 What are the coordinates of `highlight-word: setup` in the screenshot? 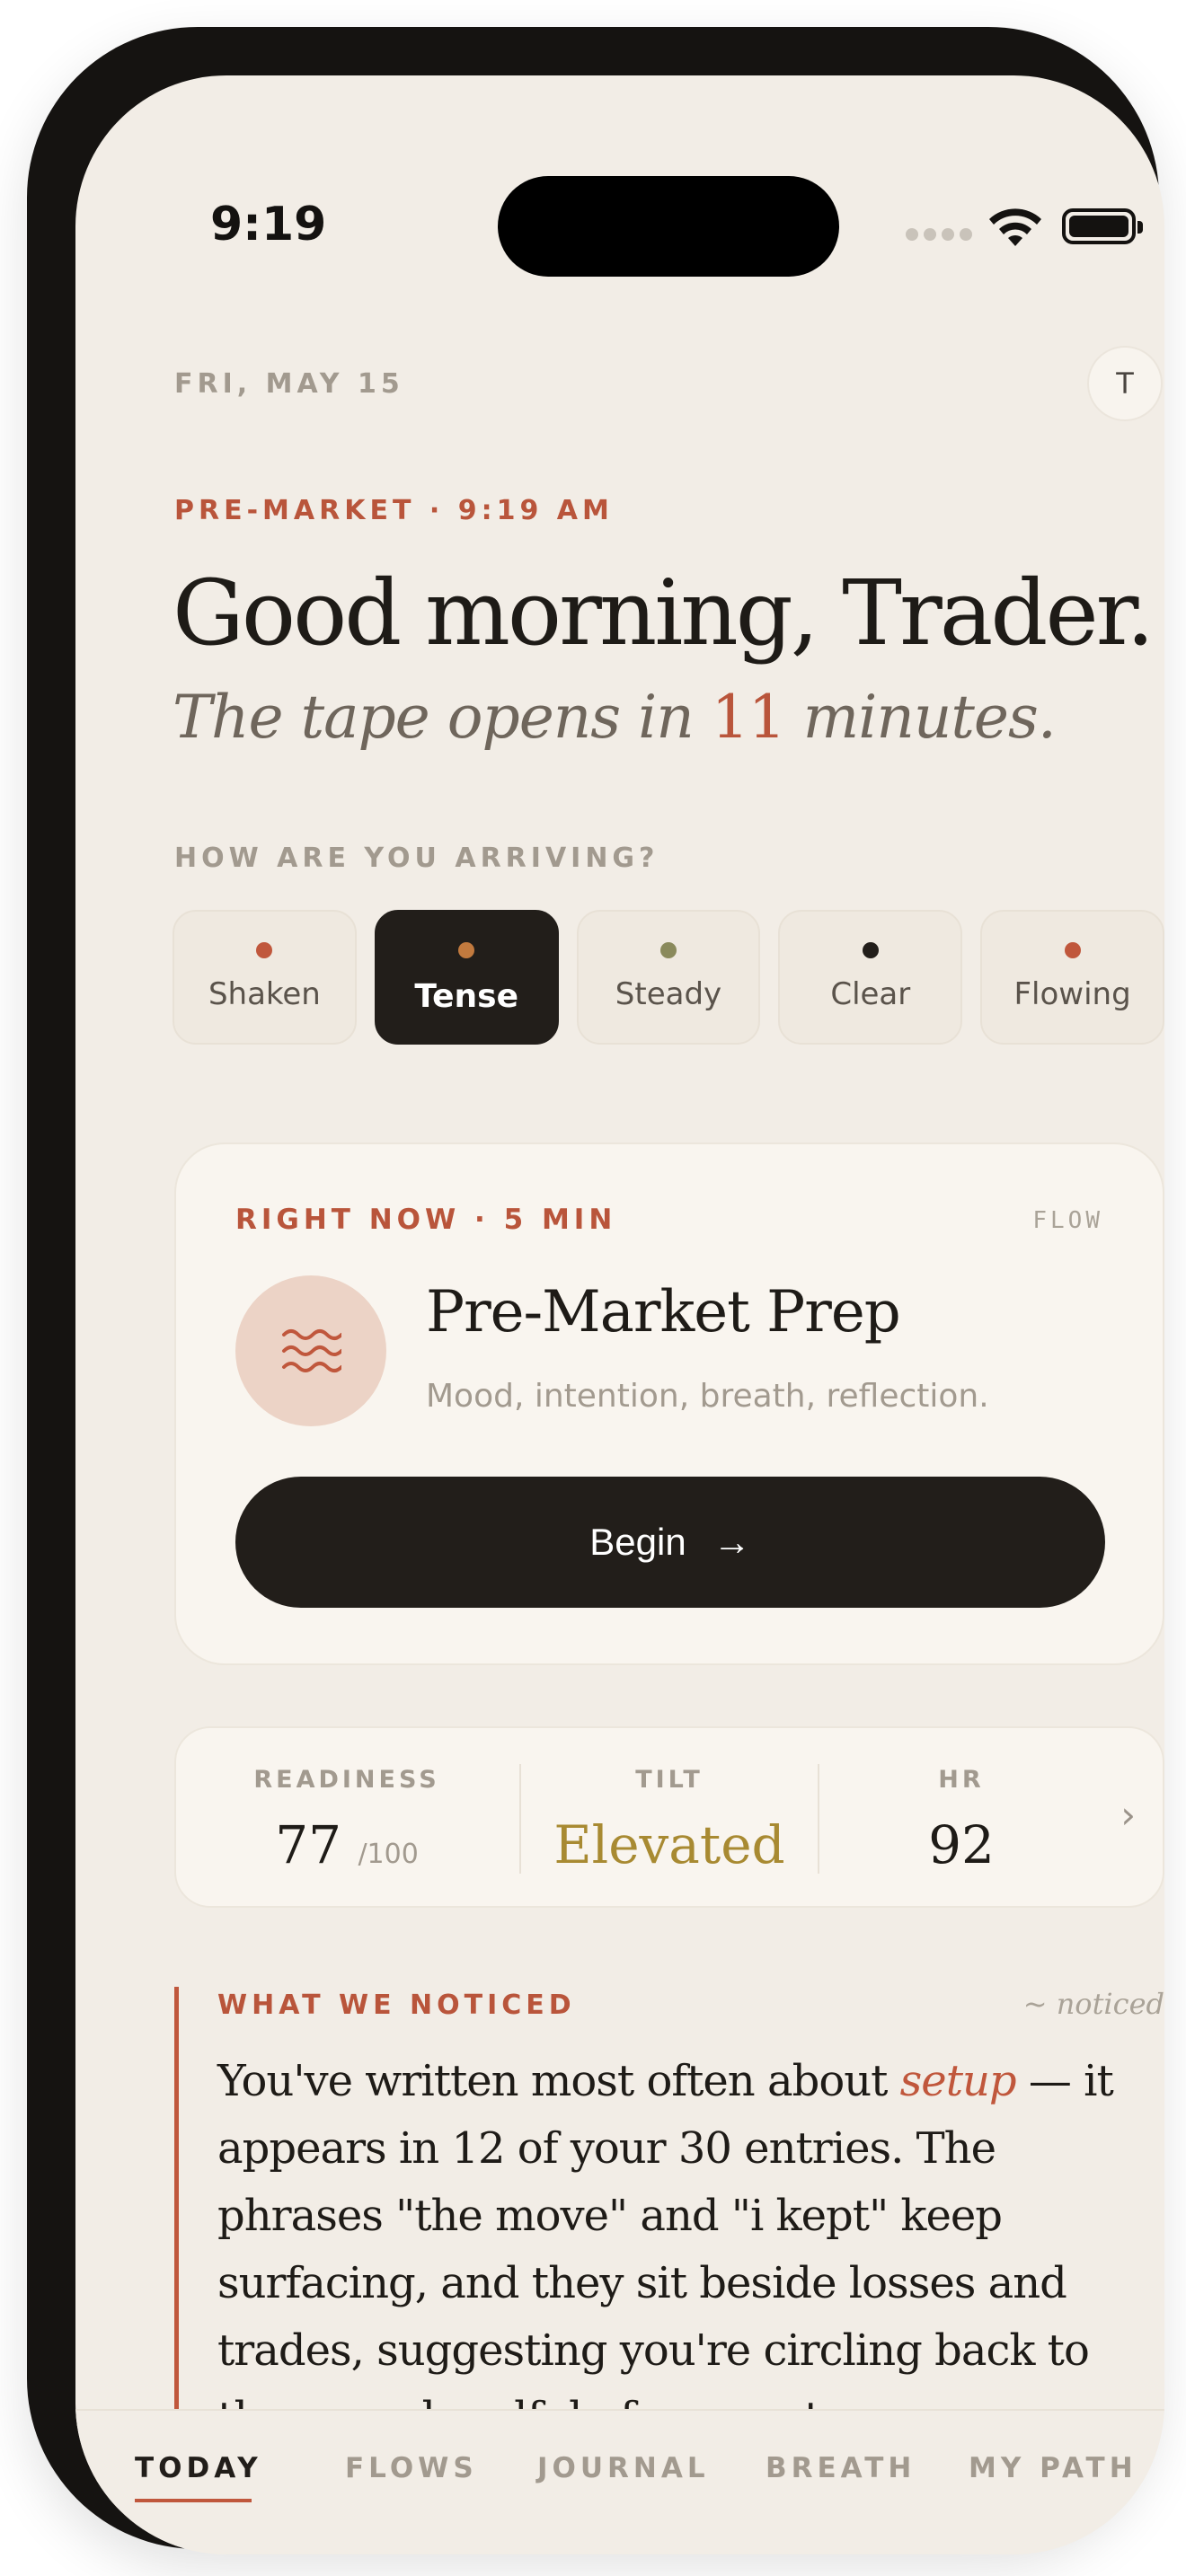 It's located at (958, 2081).